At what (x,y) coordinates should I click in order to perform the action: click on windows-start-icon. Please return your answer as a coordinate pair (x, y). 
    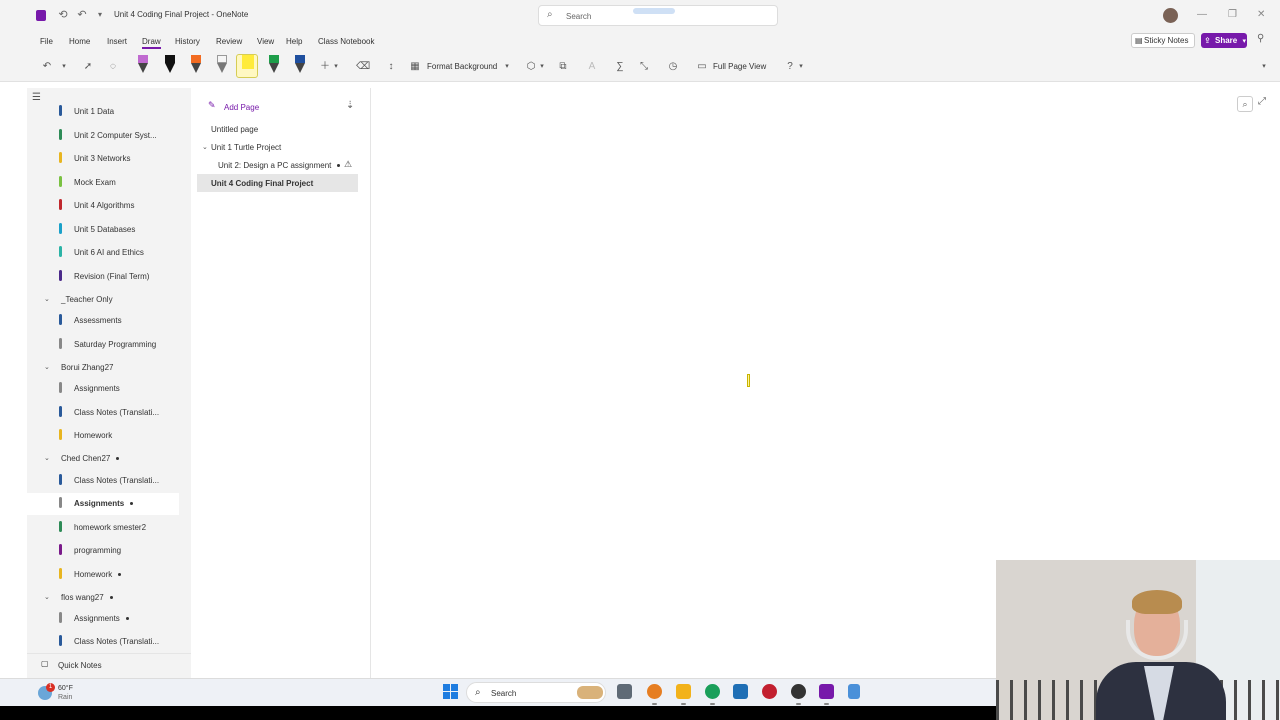
    Looking at the image, I should click on (450, 691).